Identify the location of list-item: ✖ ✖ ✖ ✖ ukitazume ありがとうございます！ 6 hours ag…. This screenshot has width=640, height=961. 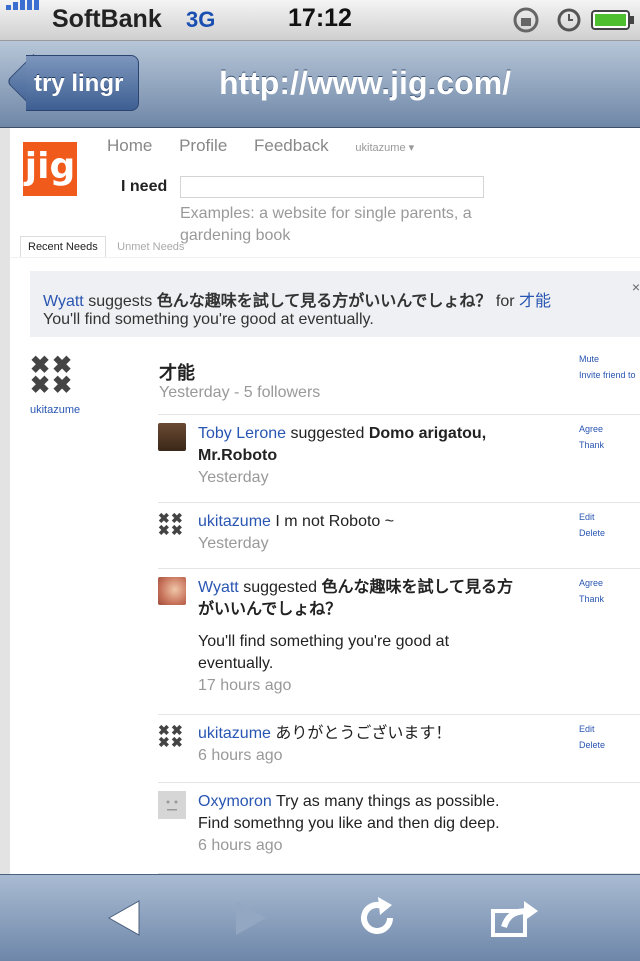
(399, 747).